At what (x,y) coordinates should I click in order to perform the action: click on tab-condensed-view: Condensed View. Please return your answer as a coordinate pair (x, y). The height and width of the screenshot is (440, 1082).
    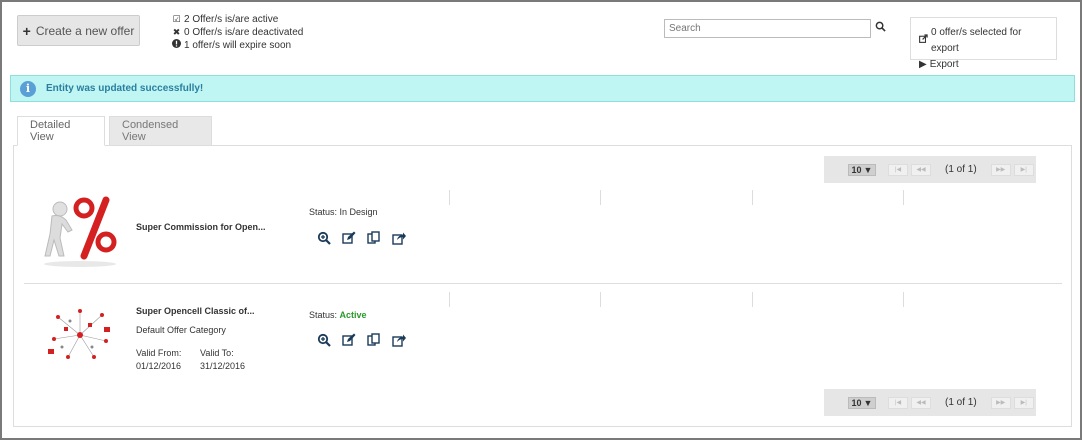
    Looking at the image, I should click on (160, 131).